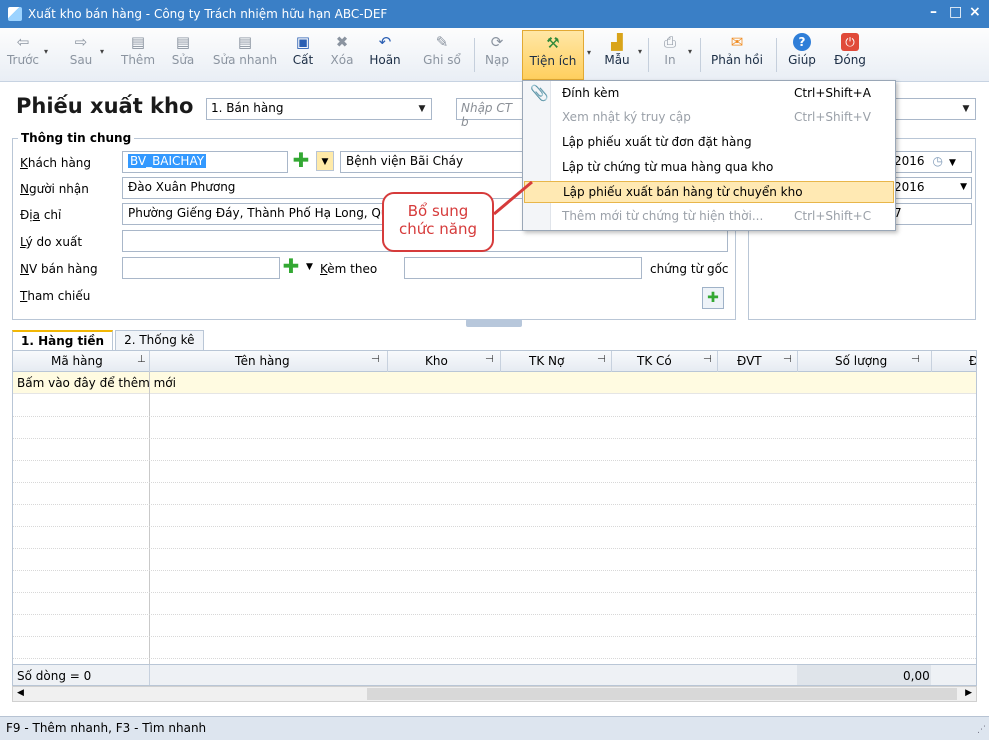  I want to click on voucher-number-input: 7, so click(930, 214).